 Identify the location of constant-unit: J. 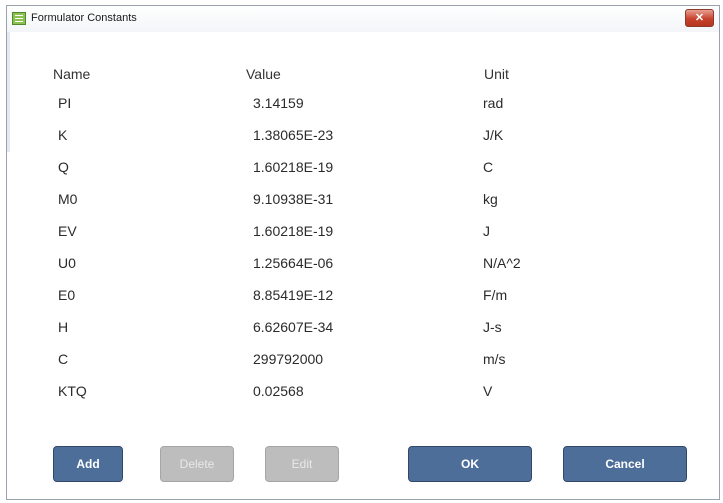
(486, 231).